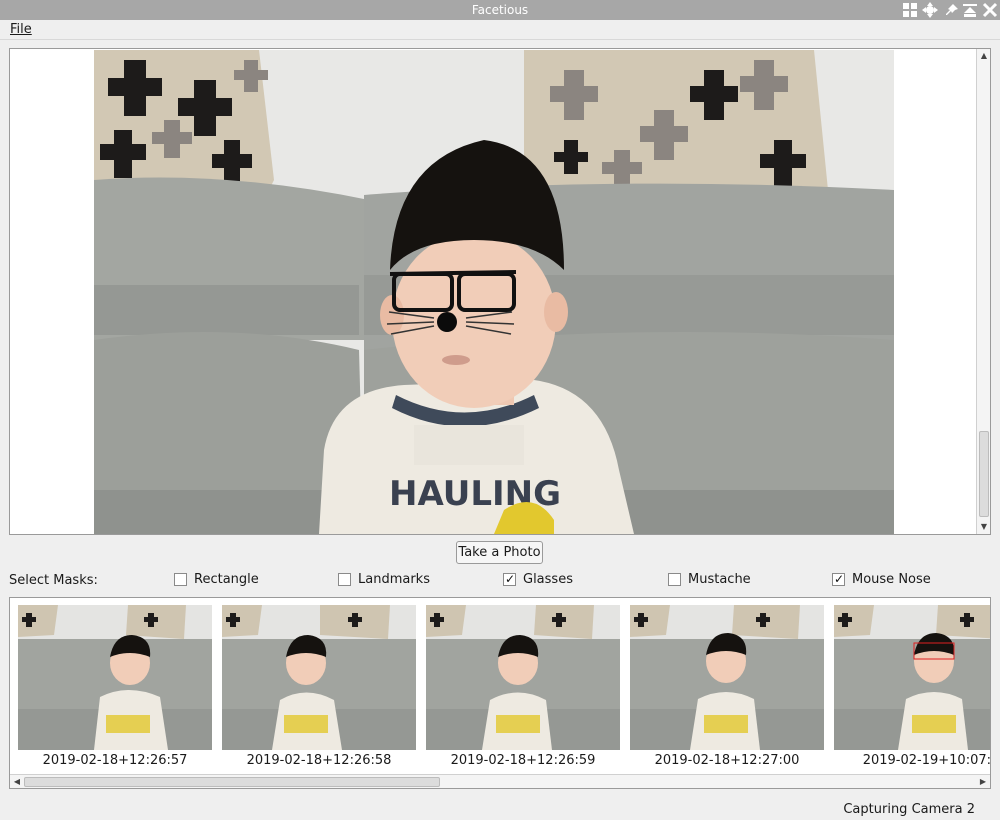 The image size is (1000, 820). Describe the element at coordinates (970, 10) in the screenshot. I see `minimize-icon` at that location.